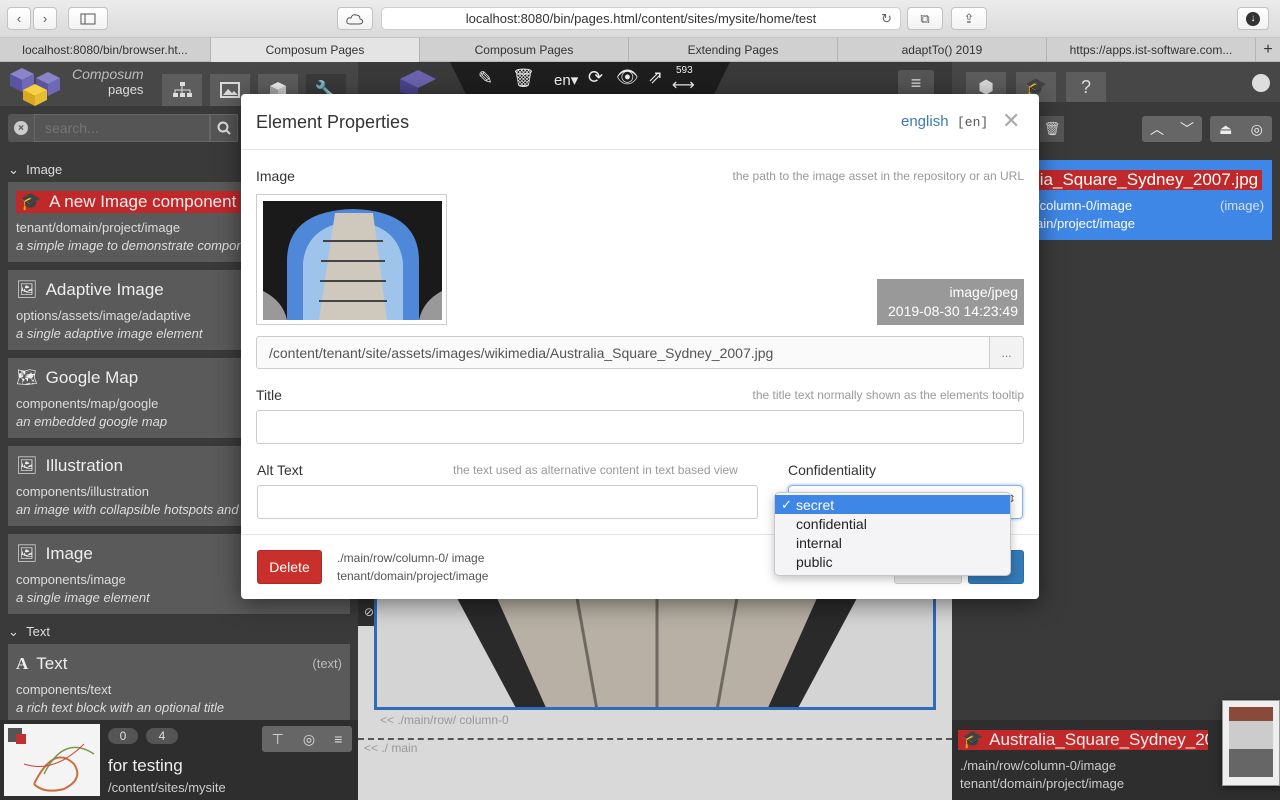  What do you see at coordinates (52, 760) in the screenshot?
I see `site-thumbnail` at bounding box center [52, 760].